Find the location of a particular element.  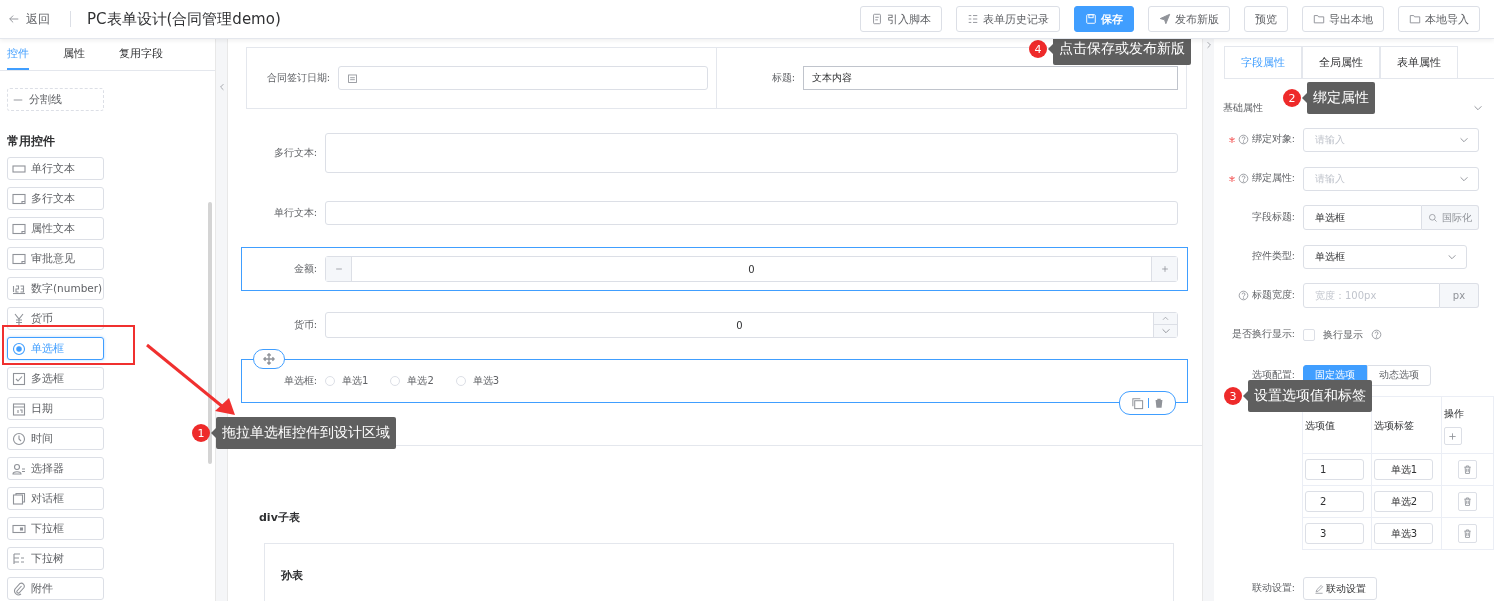

field-label: 货币: is located at coordinates (304, 325).